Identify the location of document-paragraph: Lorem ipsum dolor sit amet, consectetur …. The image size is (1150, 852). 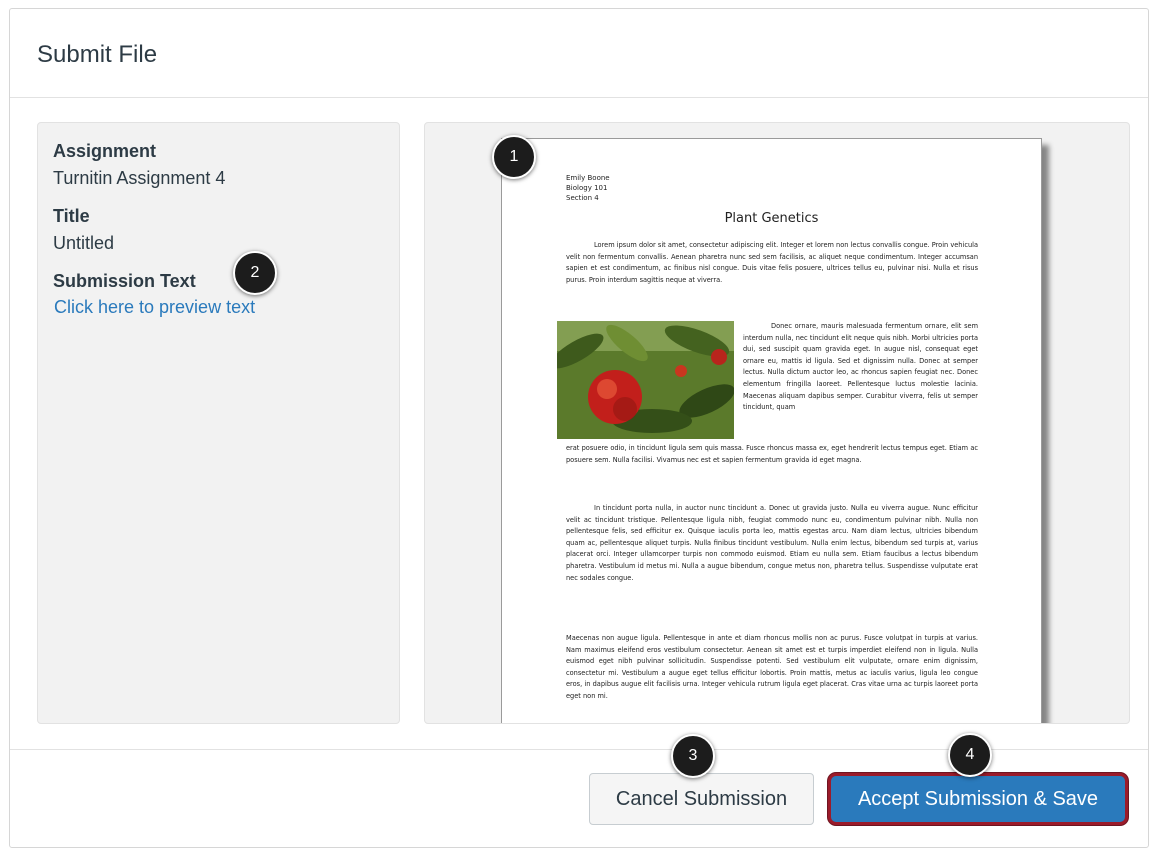
(772, 262).